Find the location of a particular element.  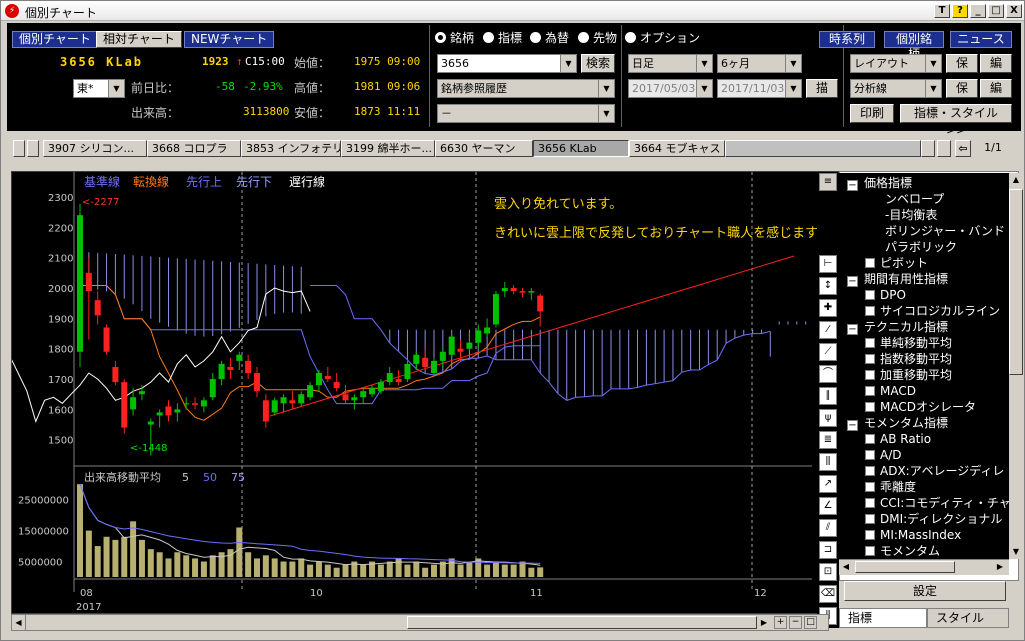

stock-tab: 3668 コロプラ is located at coordinates (194, 148).